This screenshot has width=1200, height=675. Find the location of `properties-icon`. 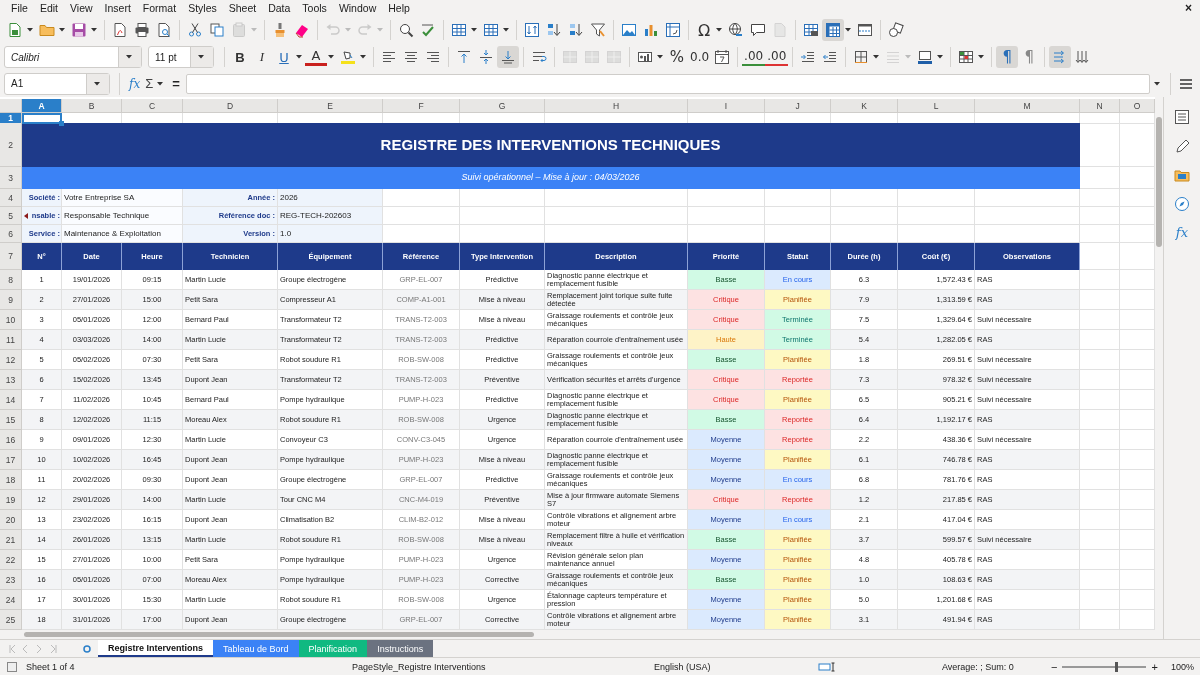

properties-icon is located at coordinates (1181, 117).